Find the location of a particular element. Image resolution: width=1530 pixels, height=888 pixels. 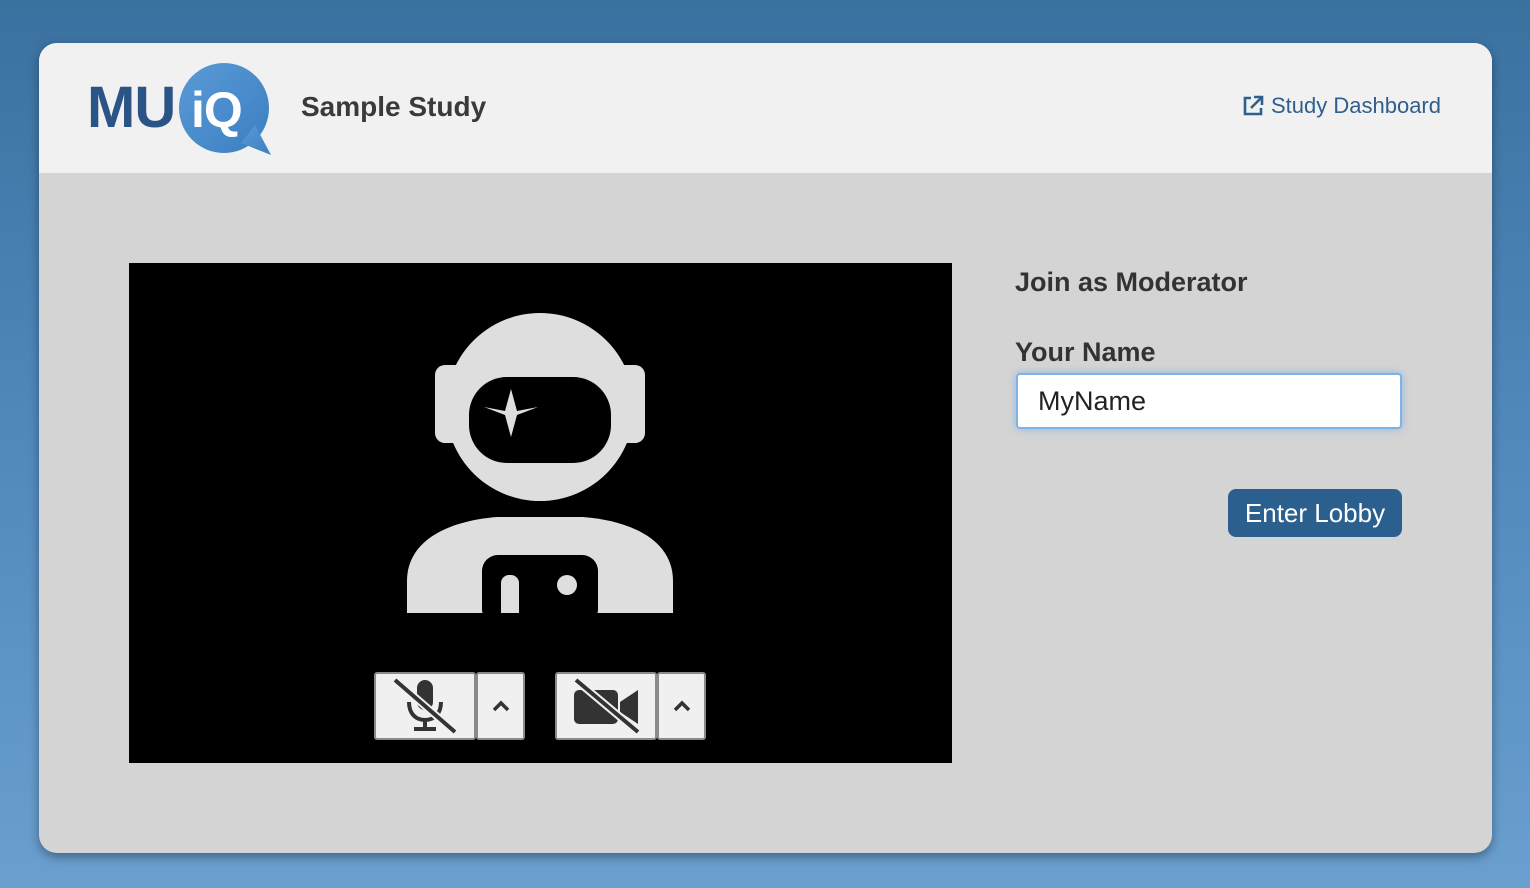

camera-off-icon is located at coordinates (607, 706).